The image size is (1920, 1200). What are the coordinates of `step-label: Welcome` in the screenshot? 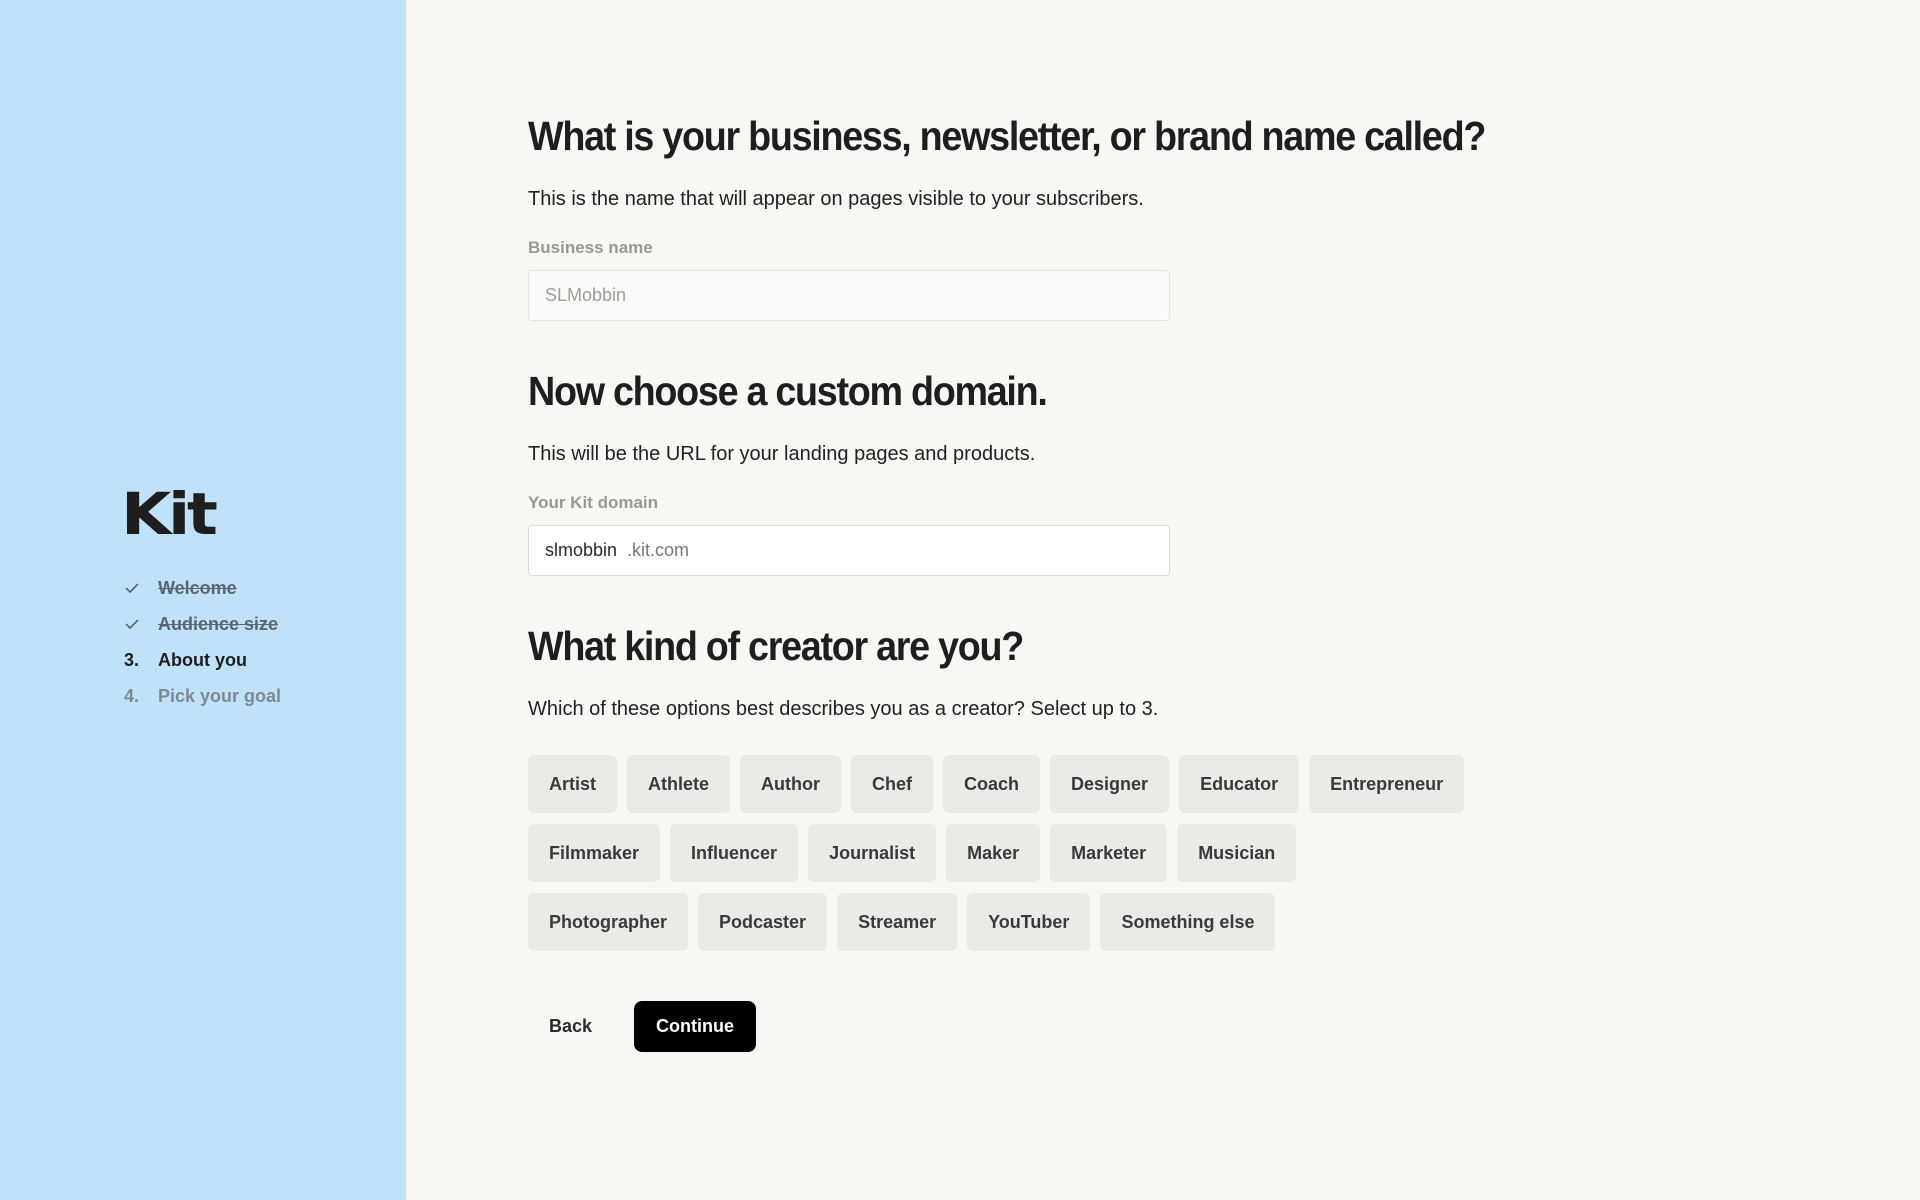 It's located at (197, 587).